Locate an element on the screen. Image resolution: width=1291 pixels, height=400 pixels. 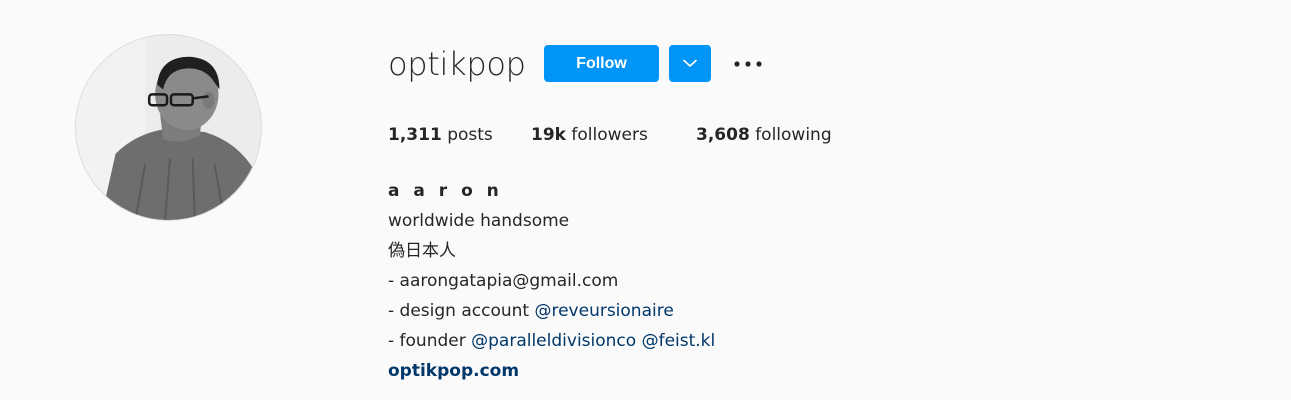
following-stat: 3,608 following is located at coordinates (764, 135).